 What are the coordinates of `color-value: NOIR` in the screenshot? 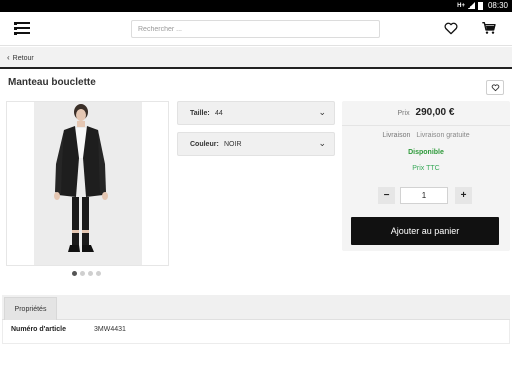 It's located at (233, 144).